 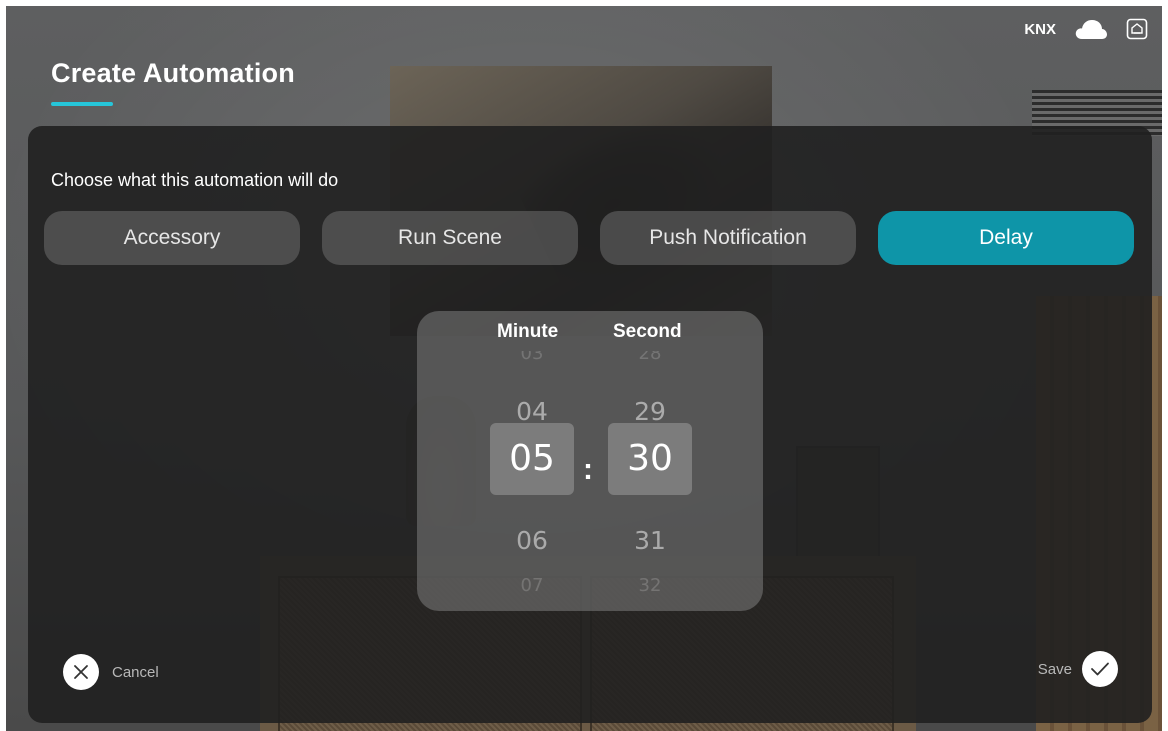 What do you see at coordinates (1055, 669) in the screenshot?
I see `save-label: Save` at bounding box center [1055, 669].